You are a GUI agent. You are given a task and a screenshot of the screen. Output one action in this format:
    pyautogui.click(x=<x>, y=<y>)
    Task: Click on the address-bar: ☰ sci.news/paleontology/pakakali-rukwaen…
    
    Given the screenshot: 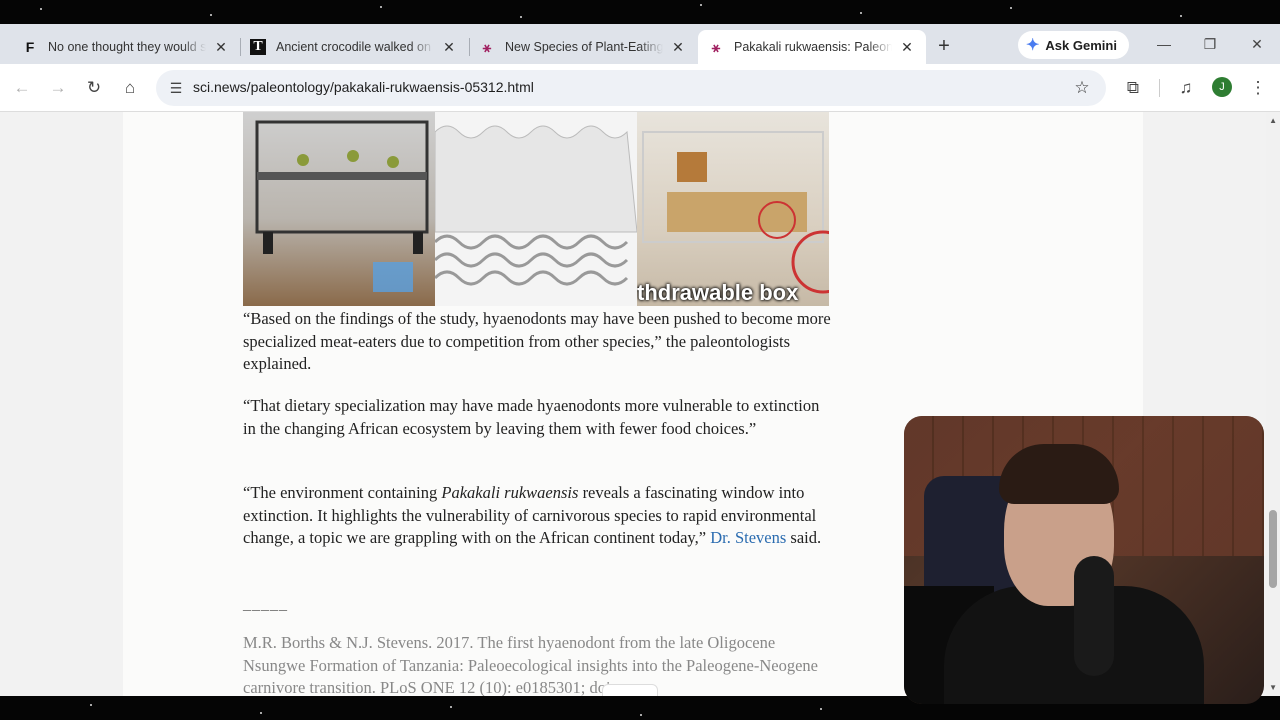 What is the action you would take?
    pyautogui.click(x=631, y=88)
    